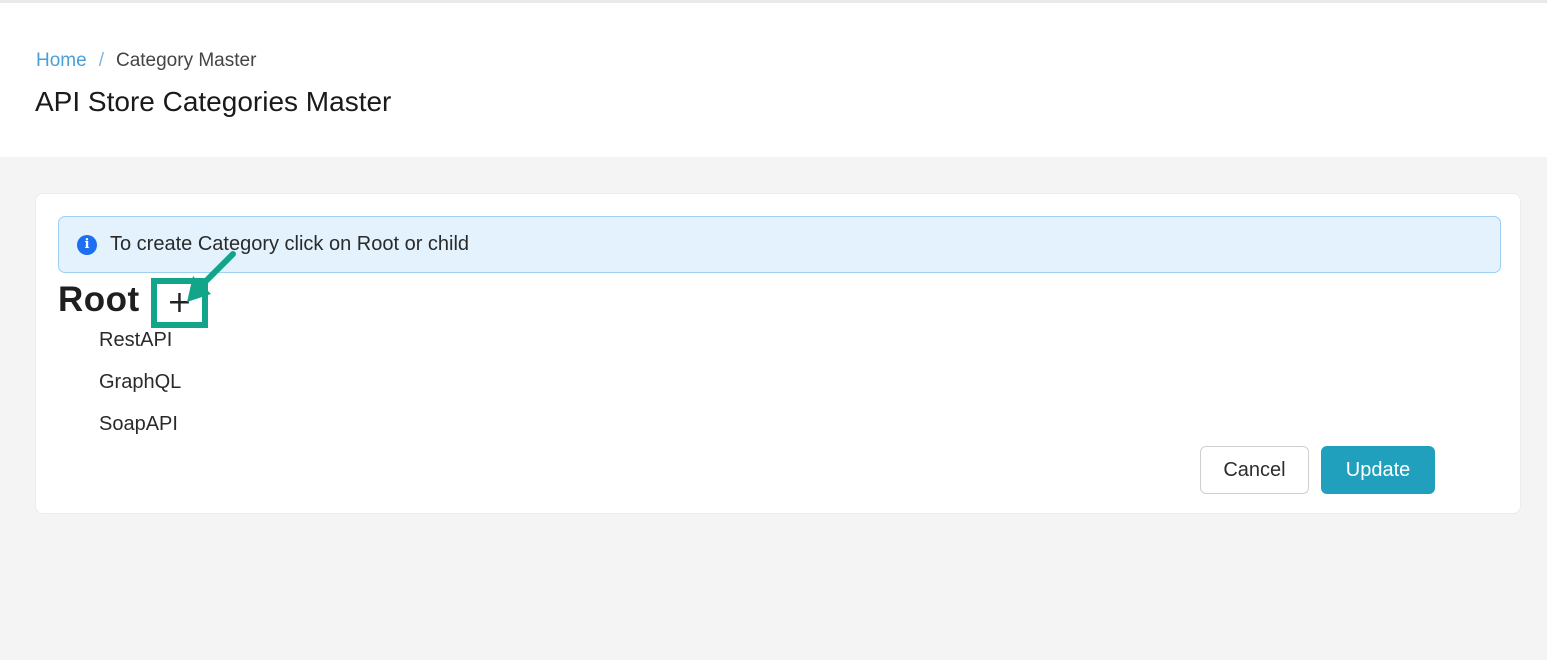  I want to click on breadcrumb: Home / Category Master, so click(146, 61).